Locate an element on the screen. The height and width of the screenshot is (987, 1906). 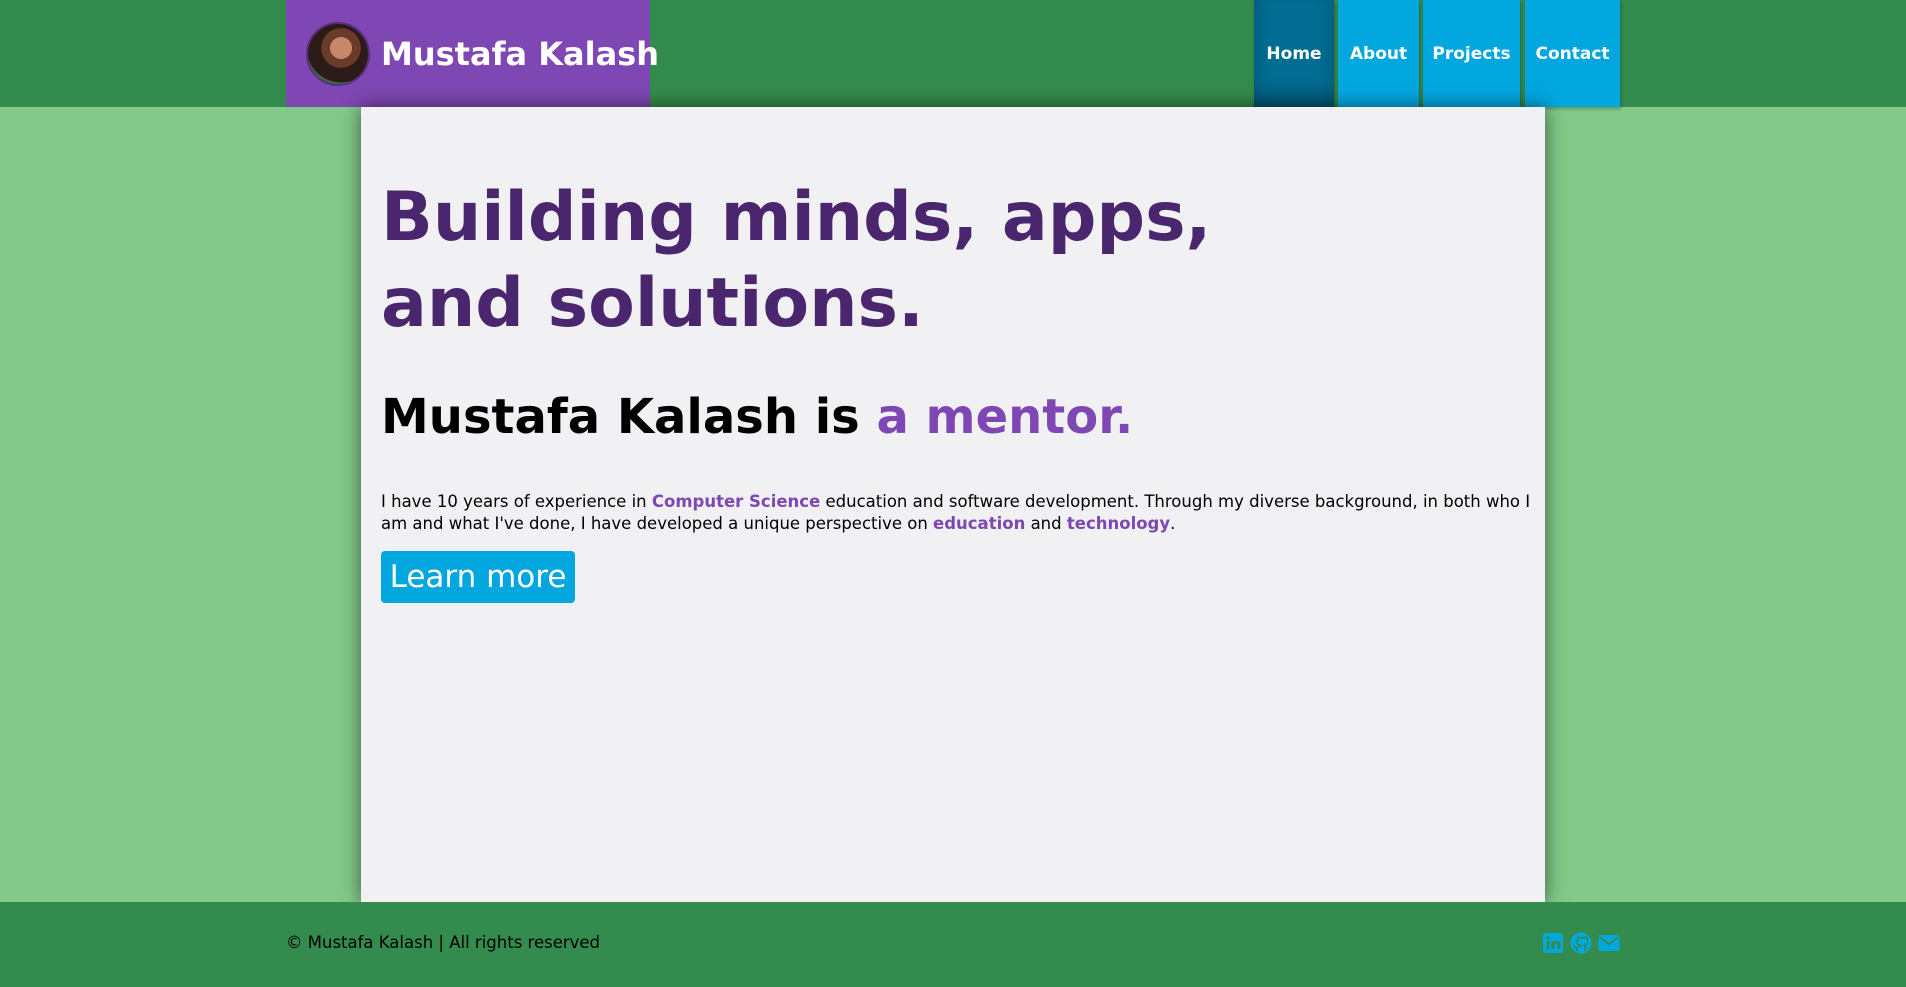
brand: Mustafa Kalash is located at coordinates (472, 53).